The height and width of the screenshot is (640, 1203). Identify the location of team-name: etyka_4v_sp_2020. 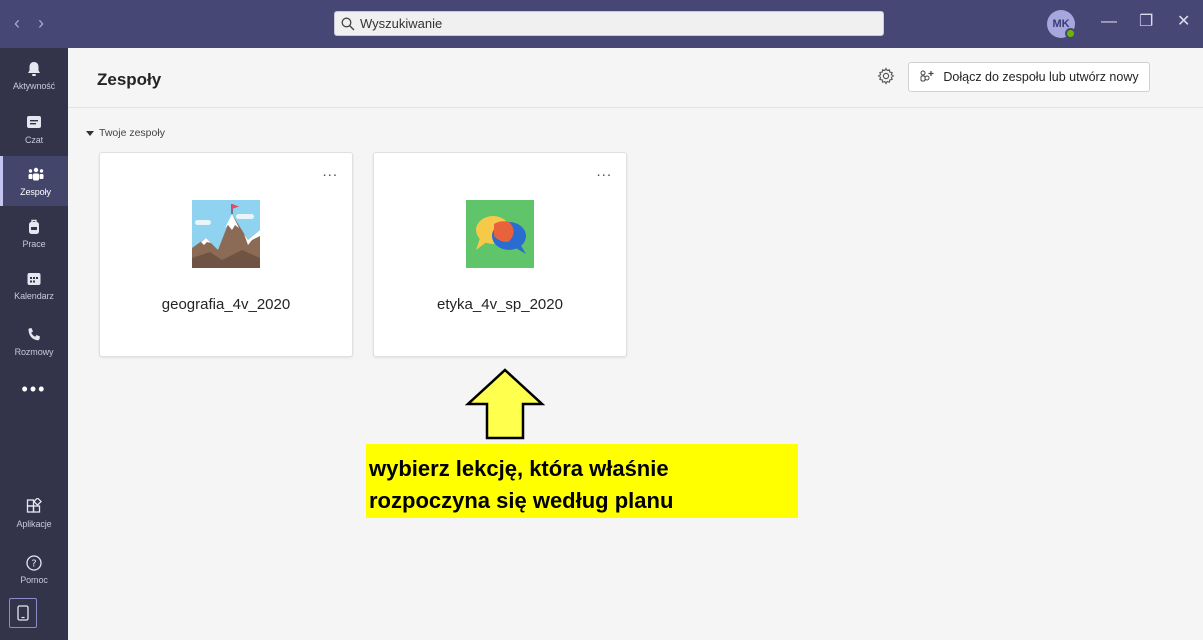
(500, 304).